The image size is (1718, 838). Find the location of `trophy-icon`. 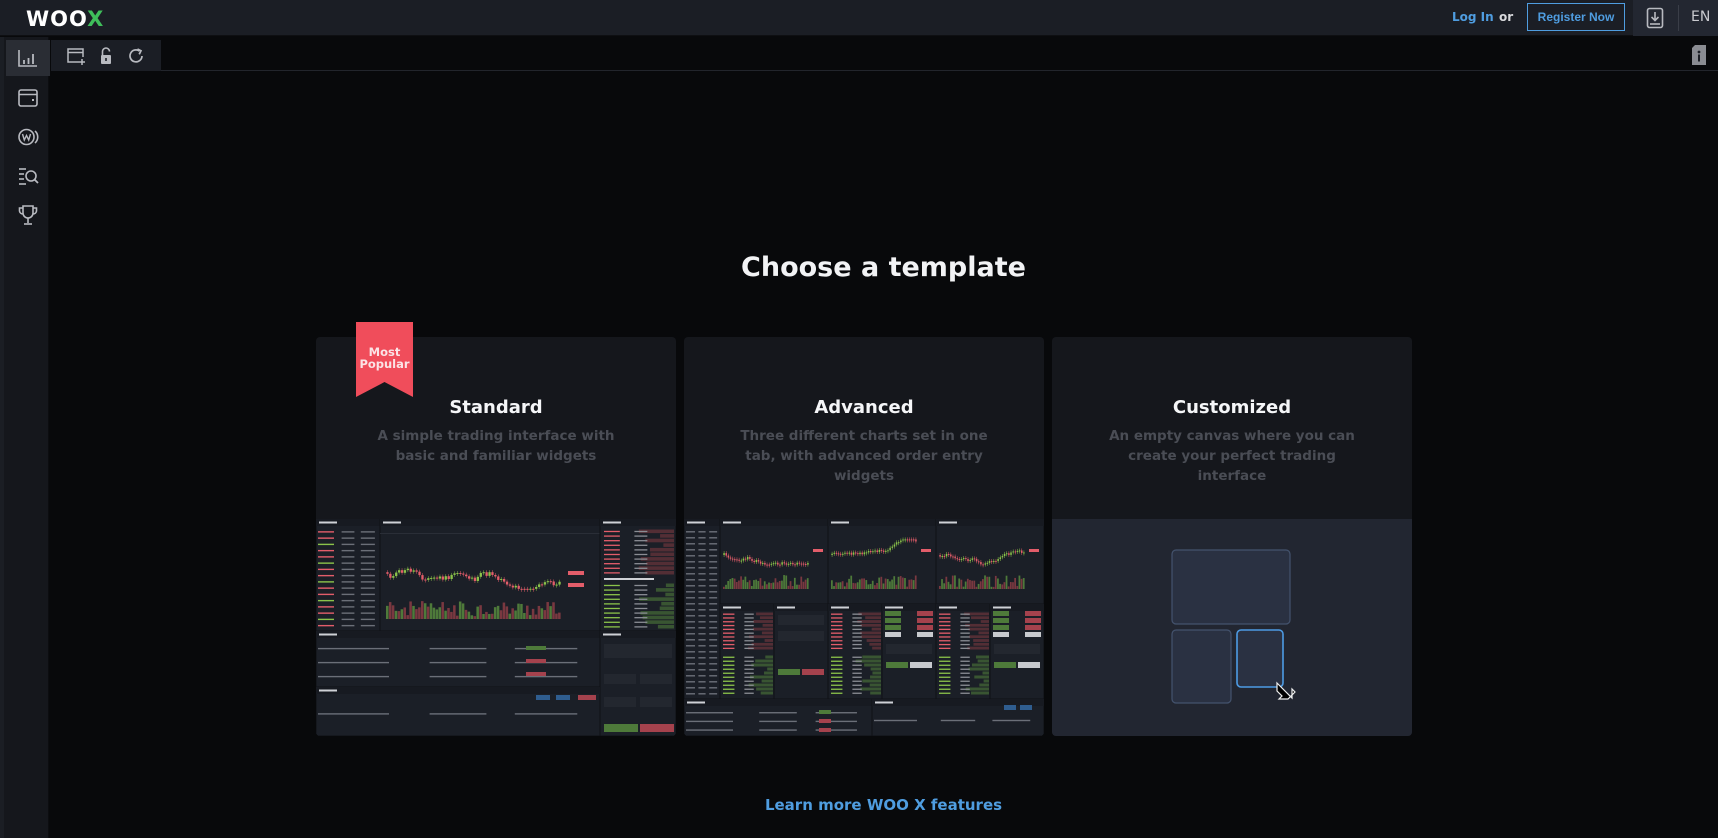

trophy-icon is located at coordinates (28, 215).